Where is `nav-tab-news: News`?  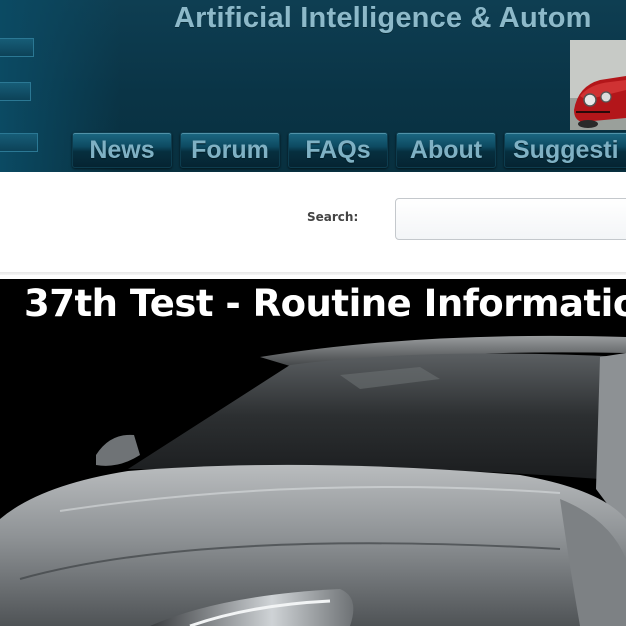 nav-tab-news: News is located at coordinates (122, 150).